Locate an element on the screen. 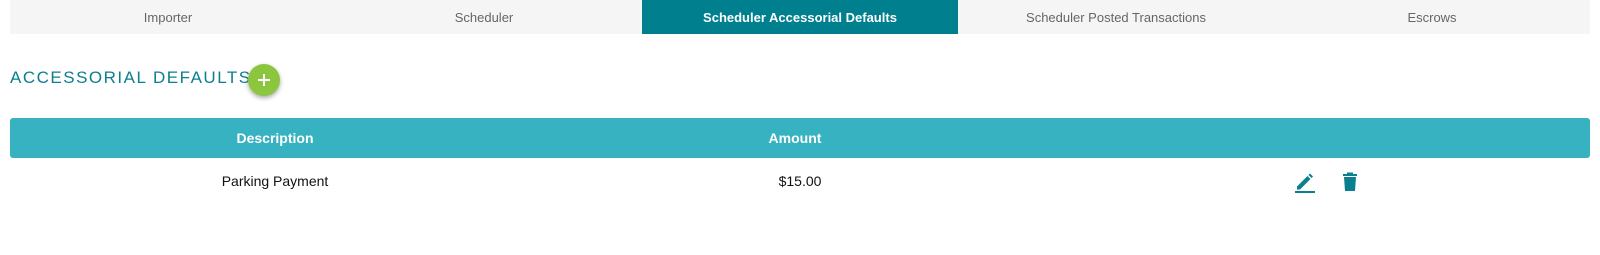 This screenshot has width=1600, height=255. edit-button is located at coordinates (1305, 182).